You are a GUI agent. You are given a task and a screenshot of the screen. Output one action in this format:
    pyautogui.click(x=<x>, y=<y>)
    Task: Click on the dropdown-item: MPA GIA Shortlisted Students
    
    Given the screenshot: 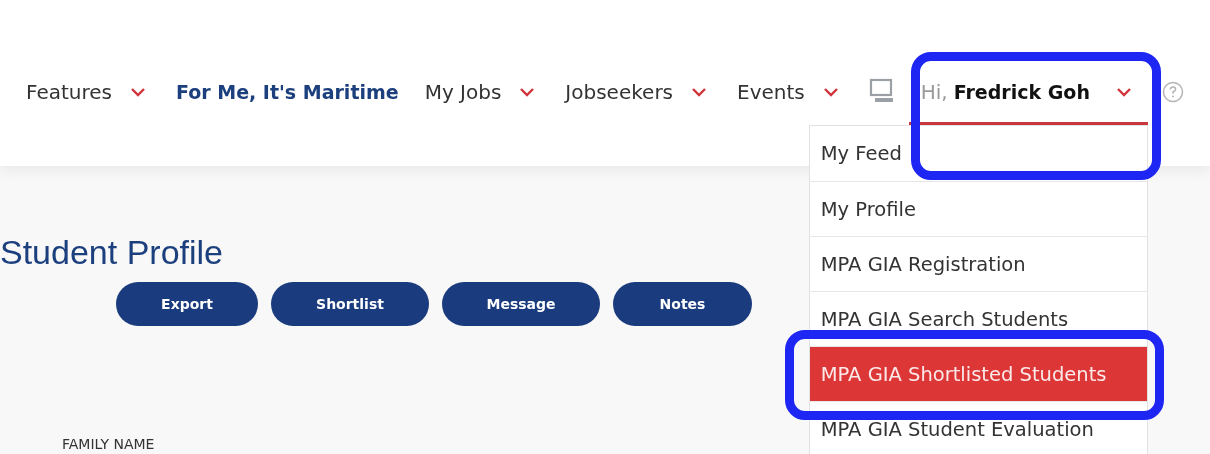 What is the action you would take?
    pyautogui.click(x=978, y=373)
    